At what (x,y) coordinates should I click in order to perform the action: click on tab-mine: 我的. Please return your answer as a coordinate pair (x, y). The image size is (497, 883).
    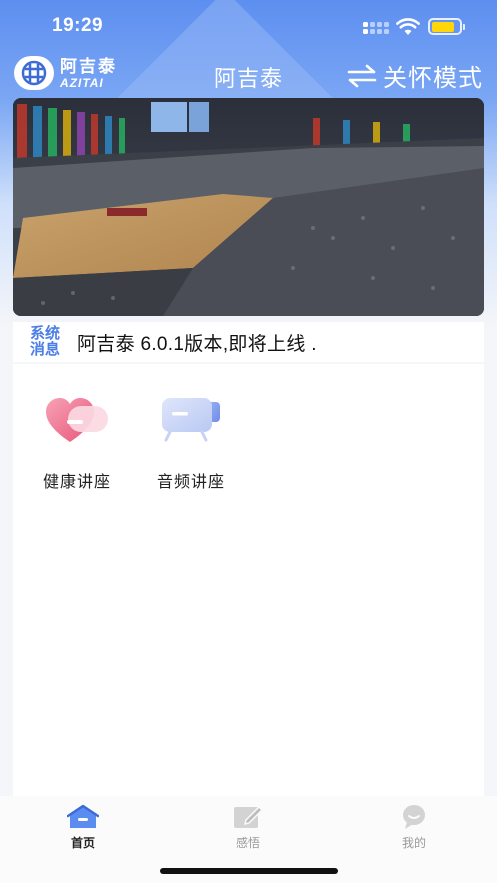
    Looking at the image, I should click on (414, 827).